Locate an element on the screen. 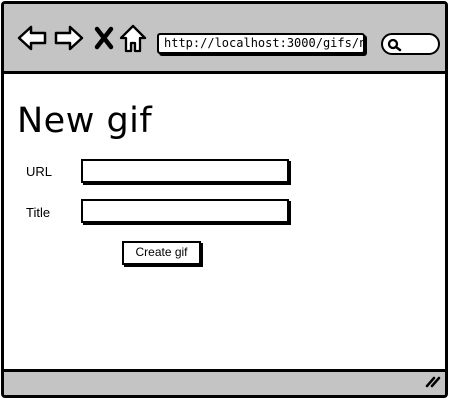  forward-arrow-icon is located at coordinates (69, 38).